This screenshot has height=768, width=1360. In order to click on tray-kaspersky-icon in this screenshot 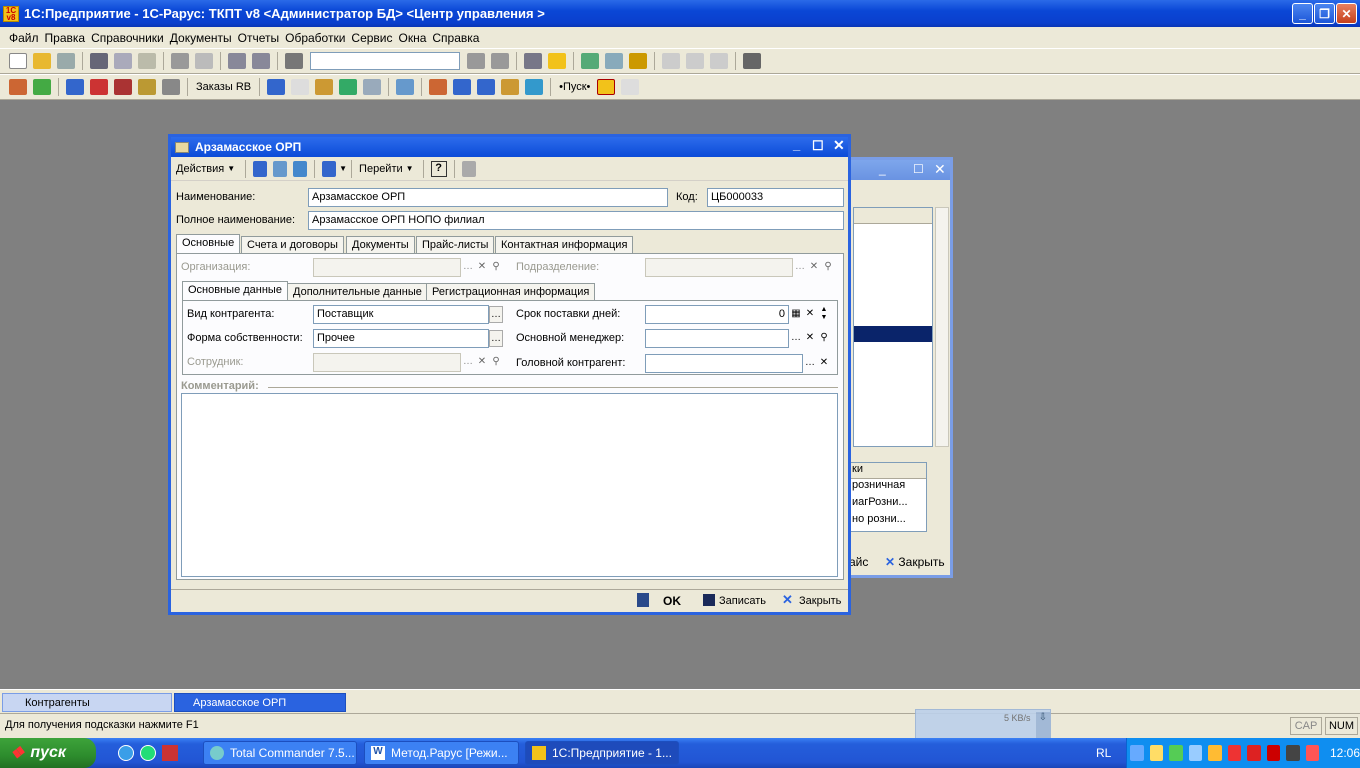, I will do `click(1254, 753)`.